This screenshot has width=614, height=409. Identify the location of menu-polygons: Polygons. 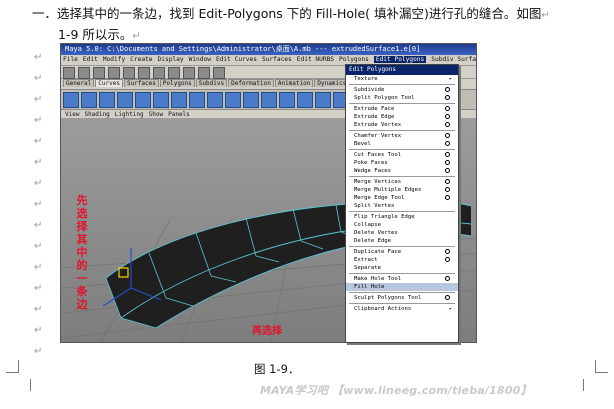
(354, 59).